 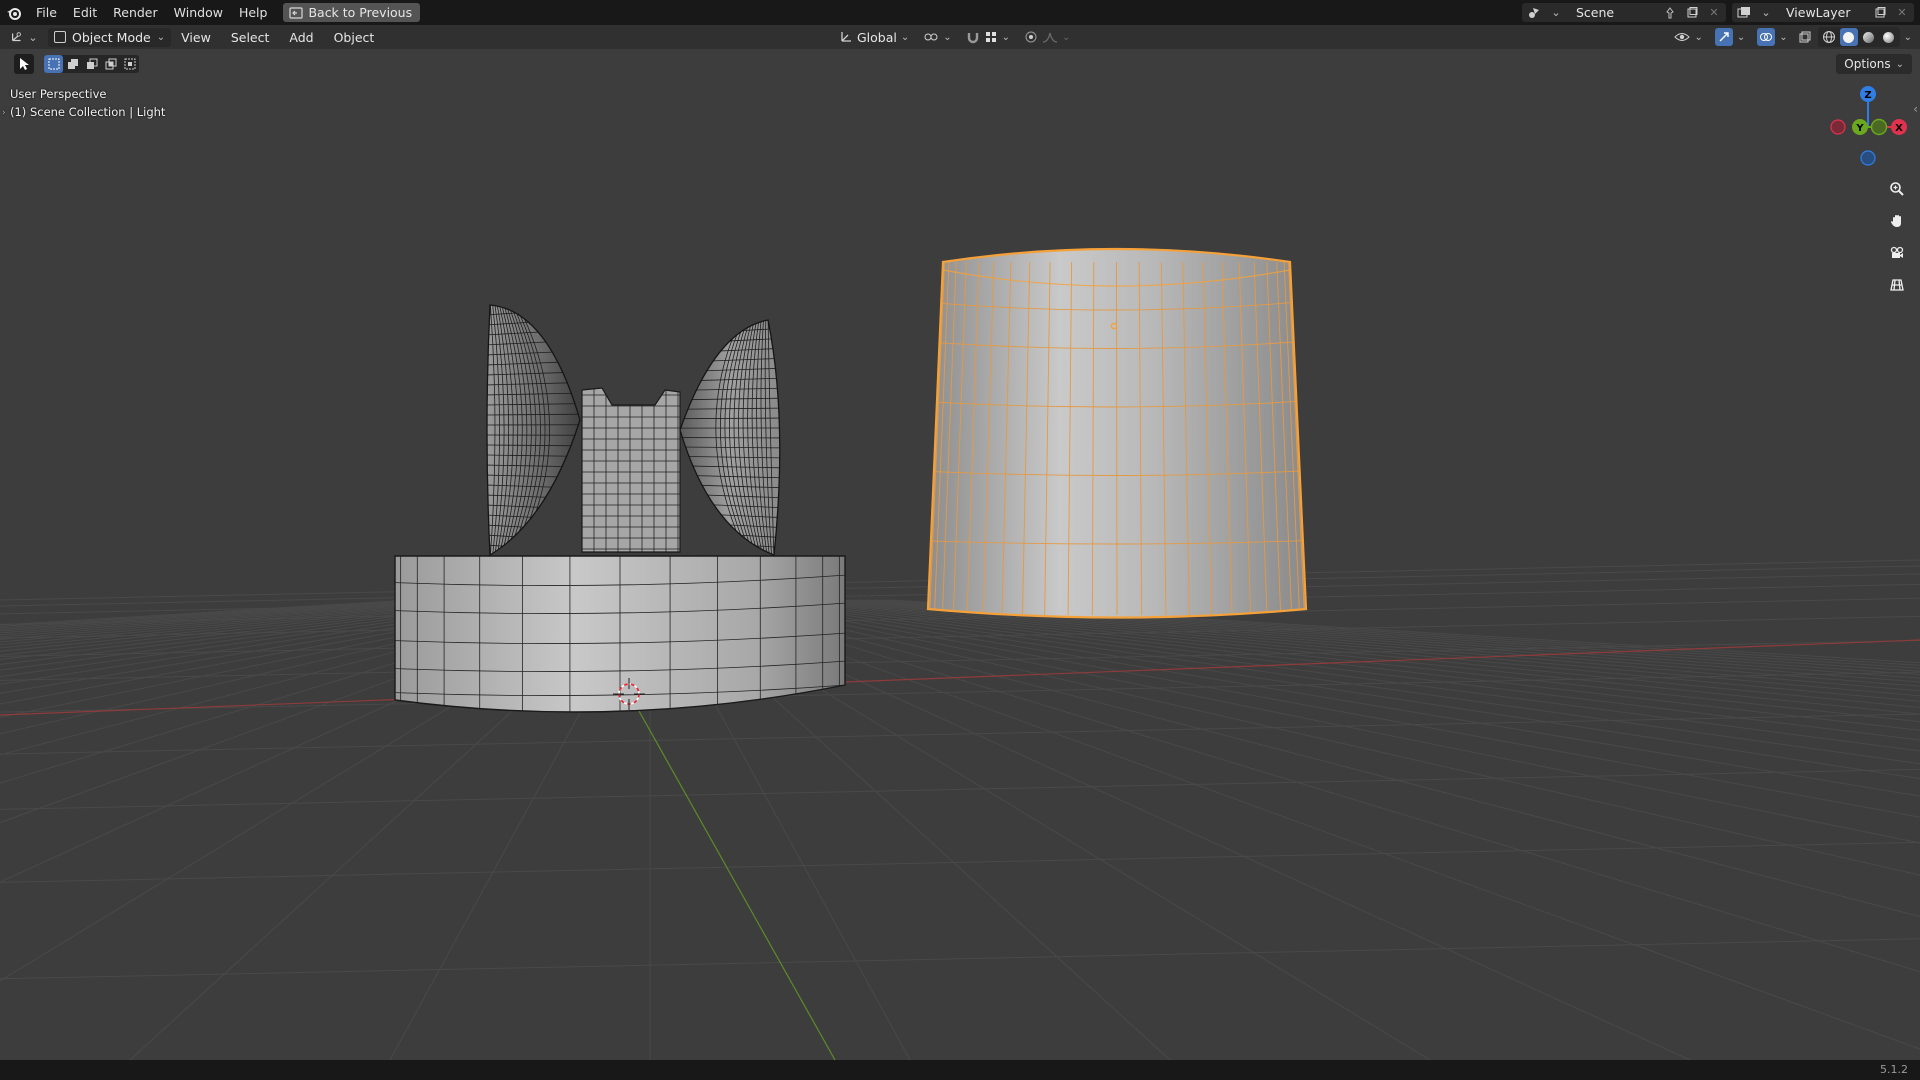 I want to click on selected-cylinder-object, so click(x=1110, y=433).